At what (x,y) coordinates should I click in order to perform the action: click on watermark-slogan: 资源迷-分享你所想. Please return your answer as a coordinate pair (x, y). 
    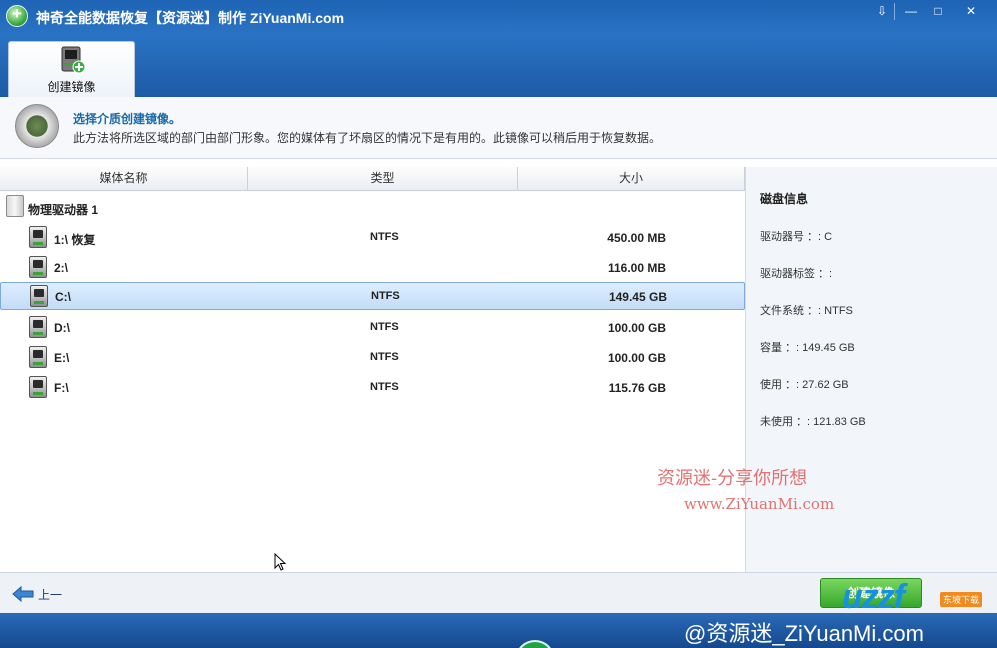
    Looking at the image, I should click on (732, 478).